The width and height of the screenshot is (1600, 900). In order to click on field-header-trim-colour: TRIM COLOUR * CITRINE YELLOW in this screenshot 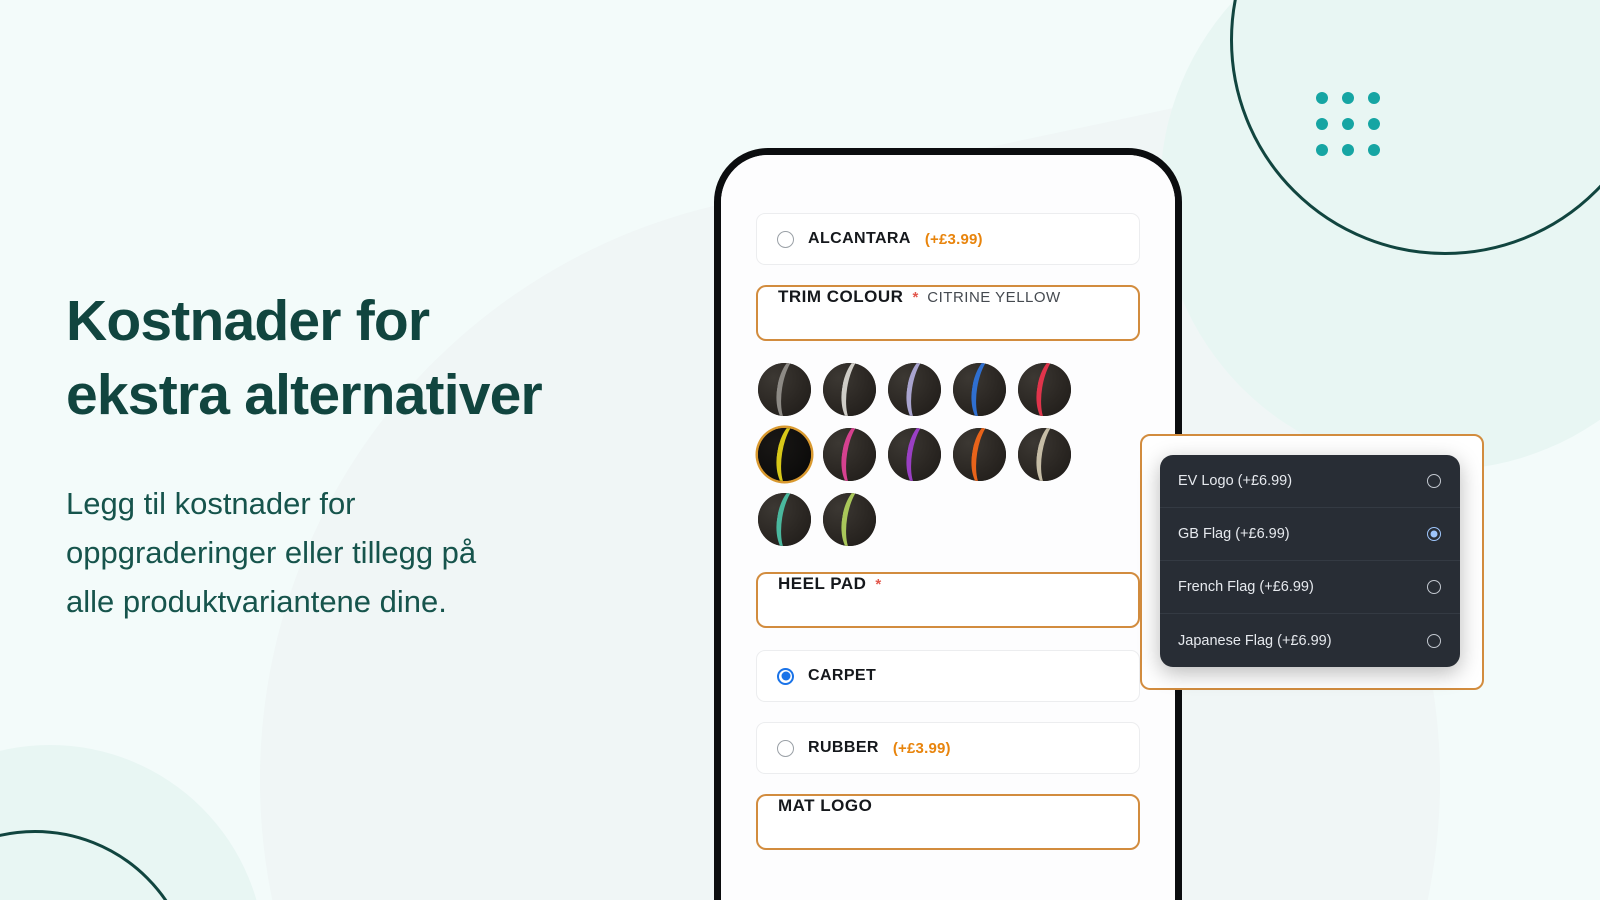, I will do `click(948, 313)`.